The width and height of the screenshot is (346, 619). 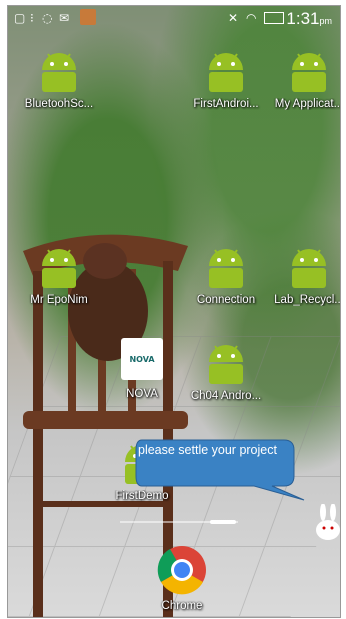 What do you see at coordinates (47, 18) in the screenshot?
I see `chat-icon: ◌` at bounding box center [47, 18].